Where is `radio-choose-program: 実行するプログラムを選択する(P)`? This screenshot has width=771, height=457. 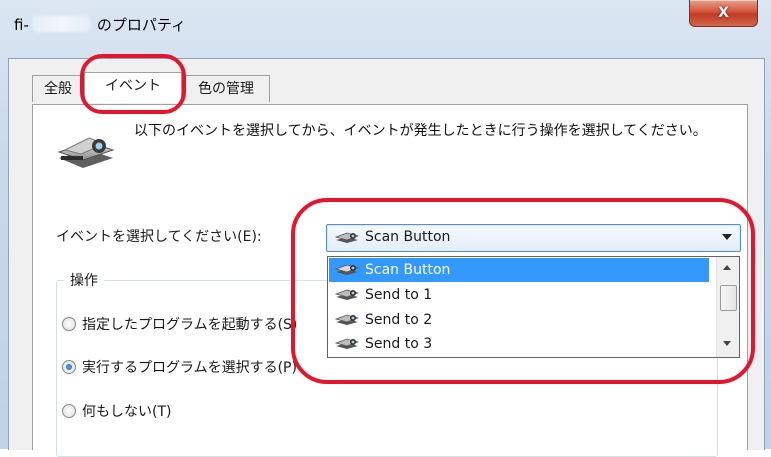
radio-choose-program: 実行するプログラムを選択する(P) is located at coordinates (179, 367).